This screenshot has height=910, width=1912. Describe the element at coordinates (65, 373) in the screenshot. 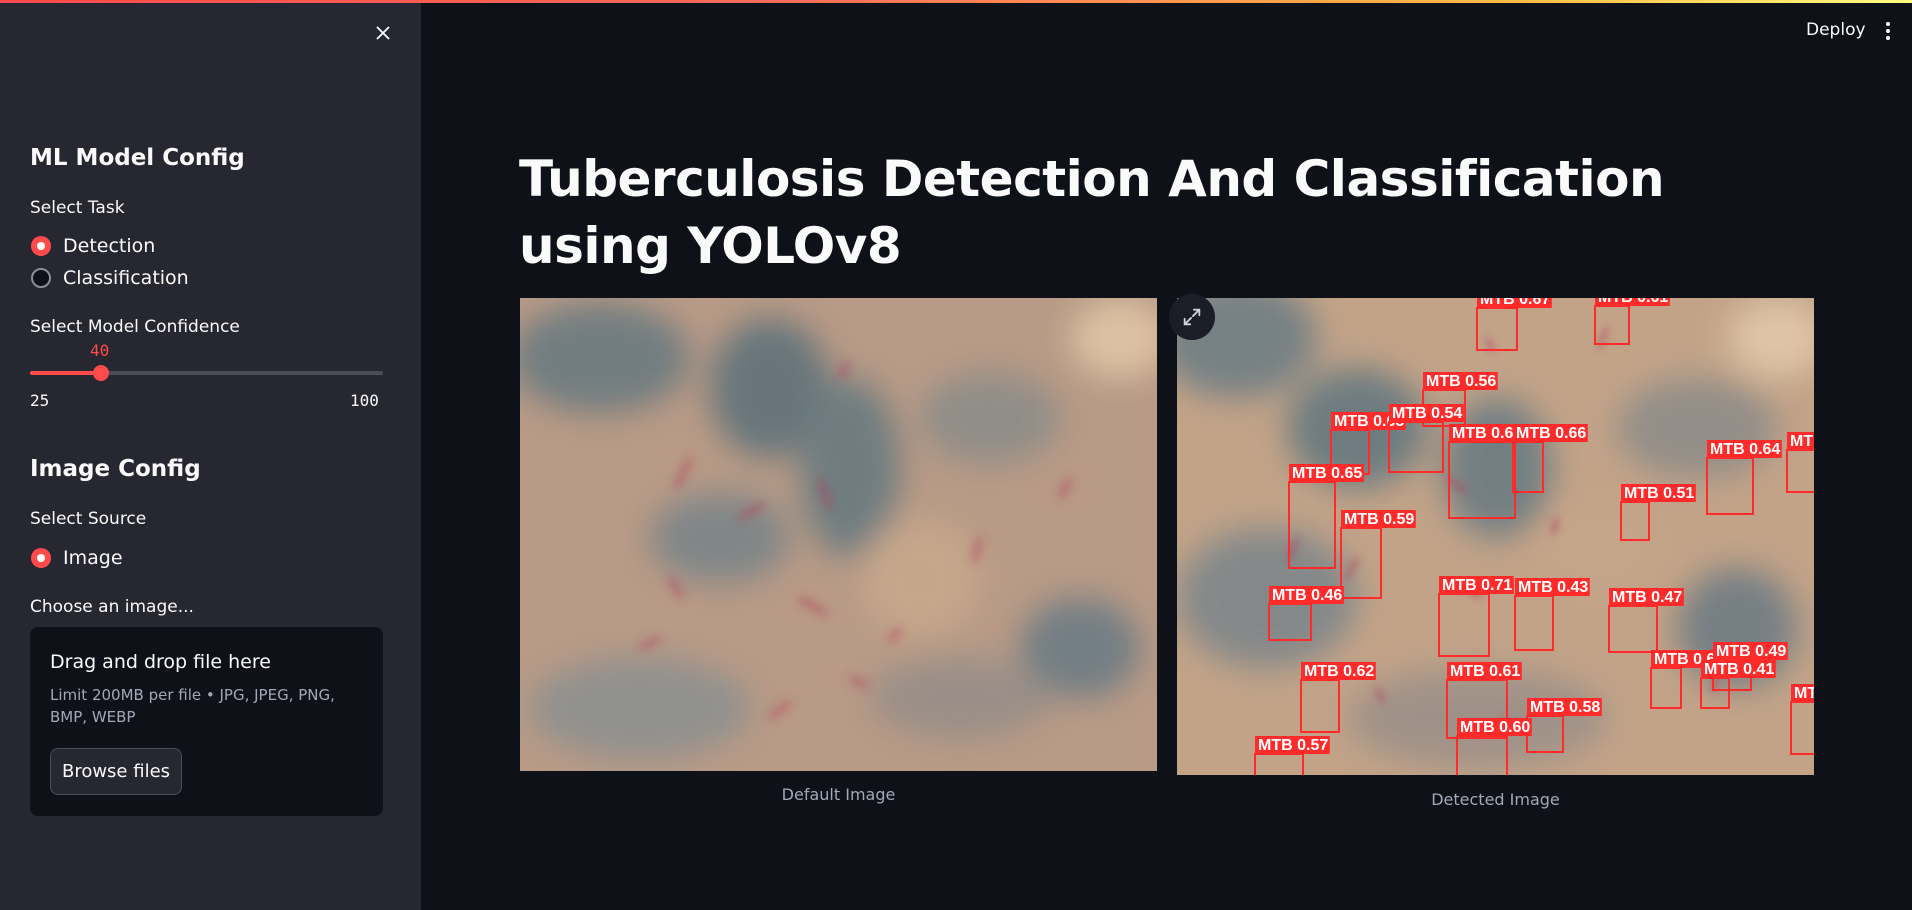

I see `slider-fill` at that location.